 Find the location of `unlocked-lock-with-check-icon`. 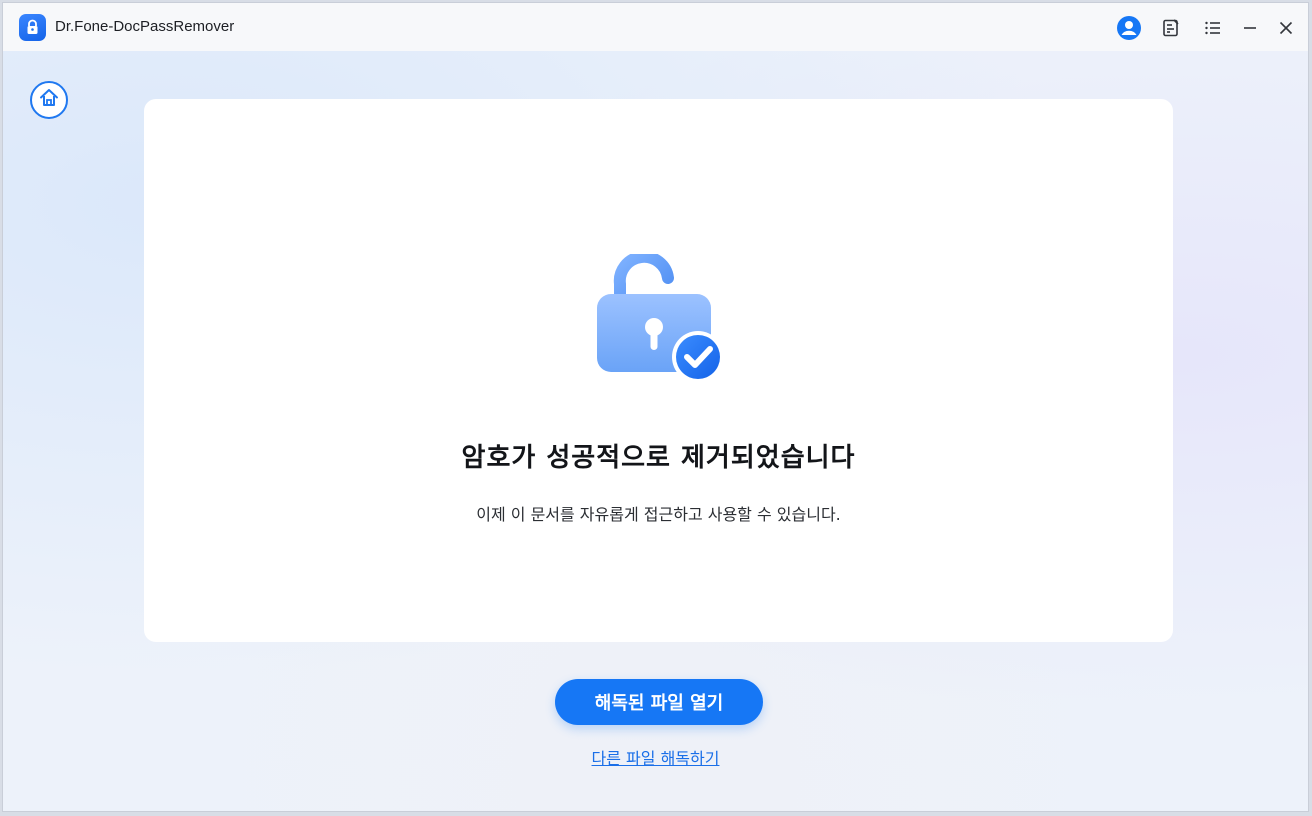

unlocked-lock-with-check-icon is located at coordinates (662, 322).